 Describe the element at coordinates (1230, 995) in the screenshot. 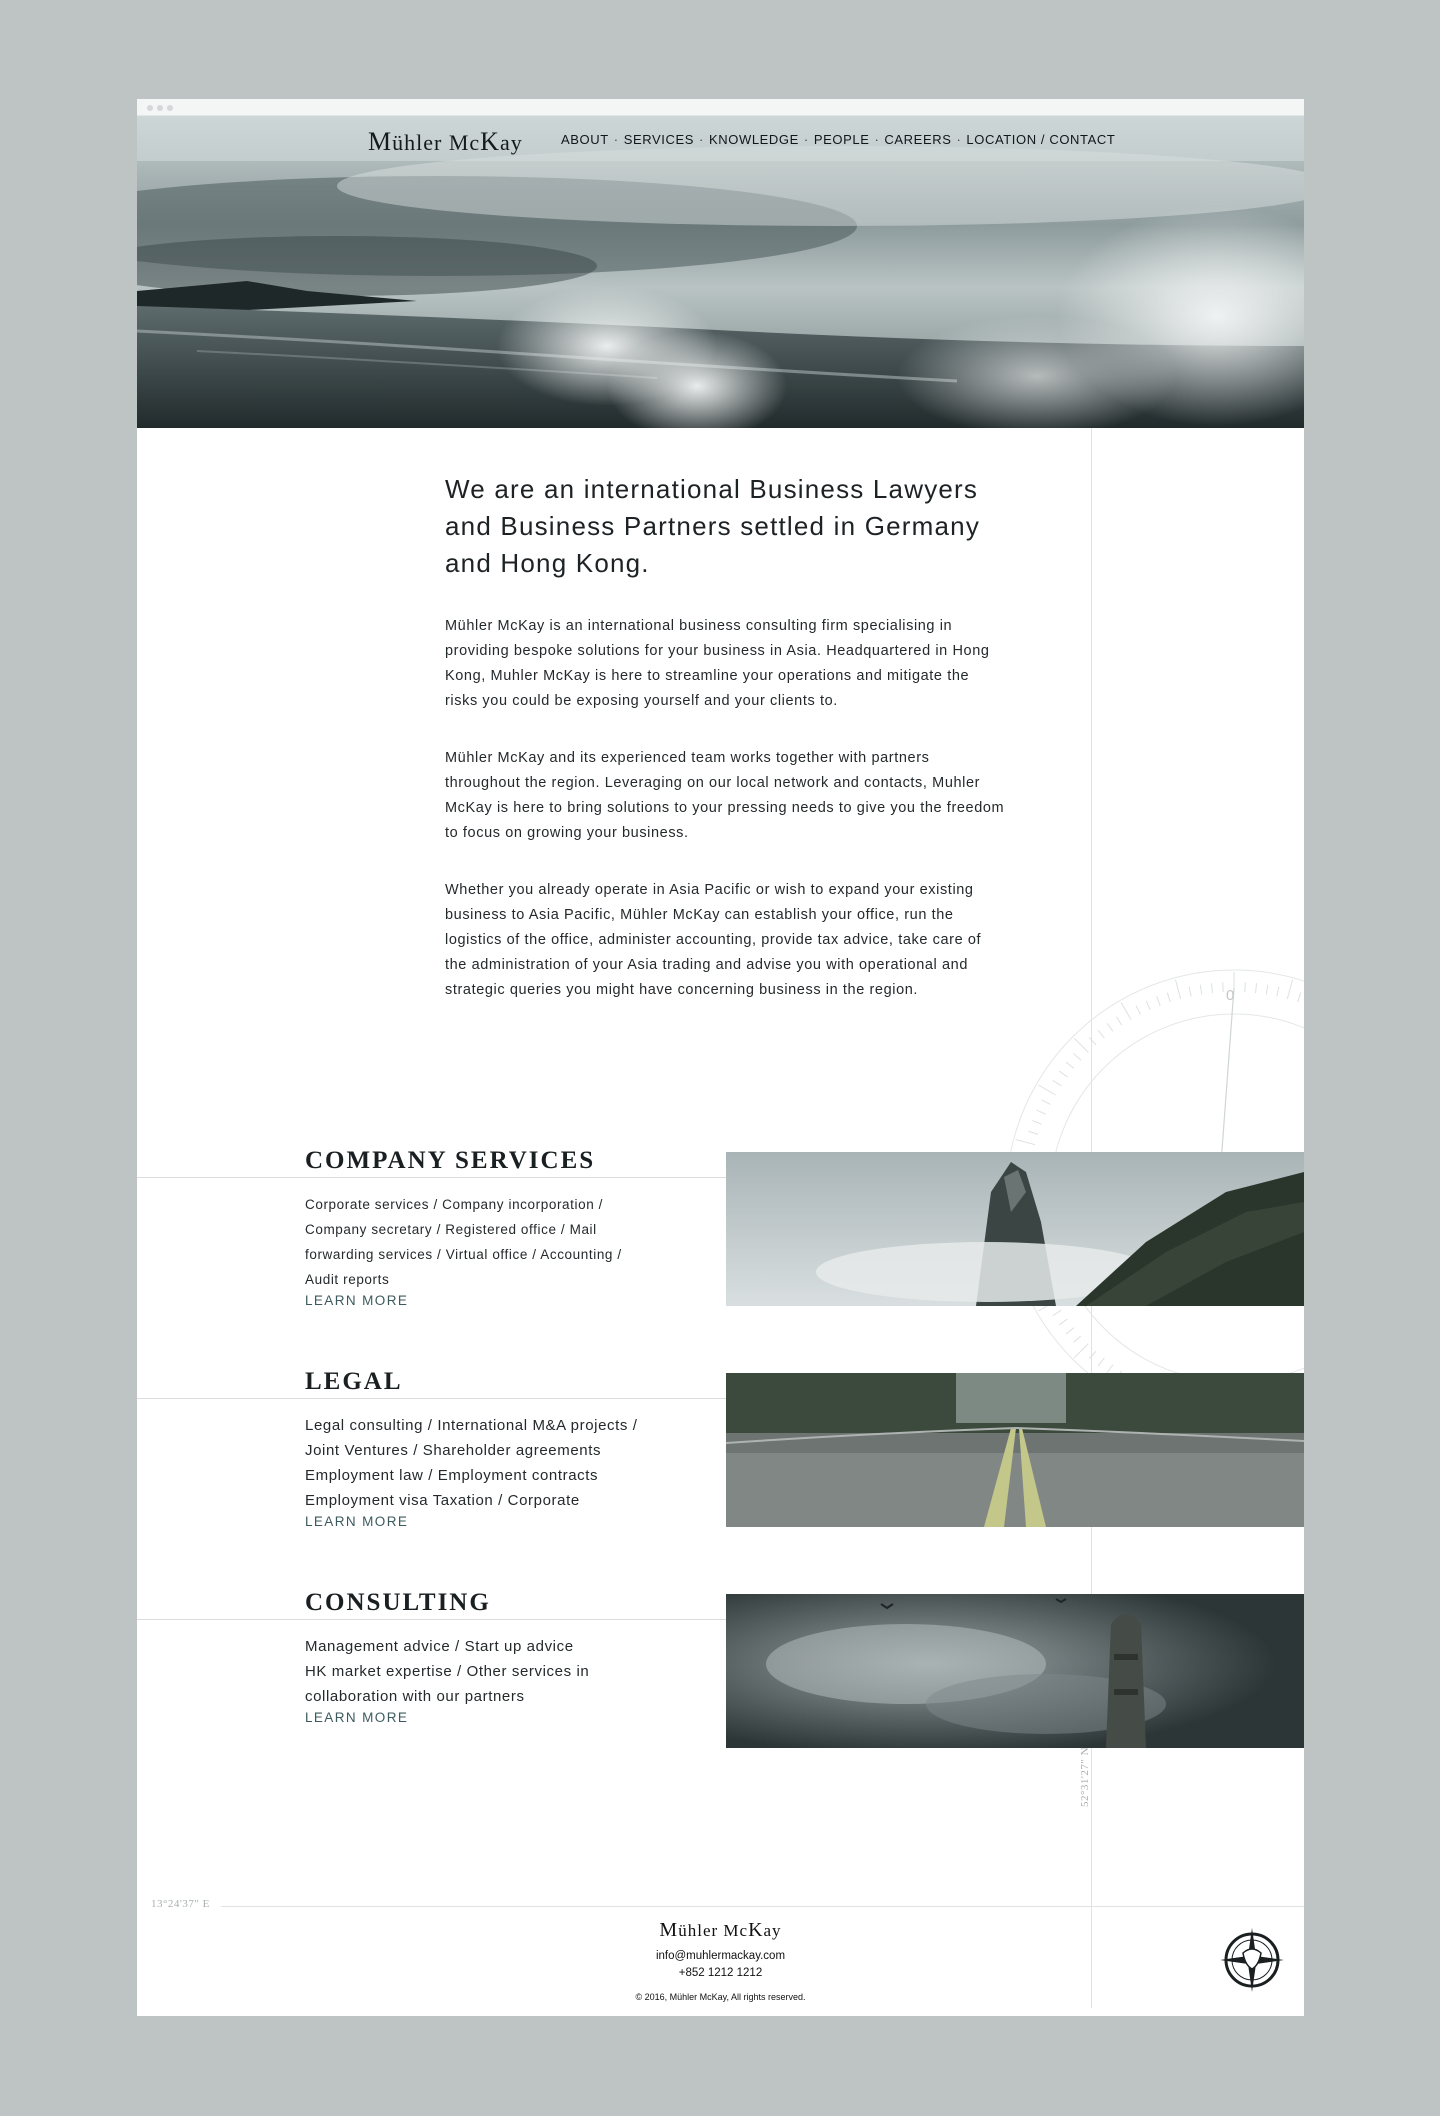

I see `compass-label: 0` at that location.